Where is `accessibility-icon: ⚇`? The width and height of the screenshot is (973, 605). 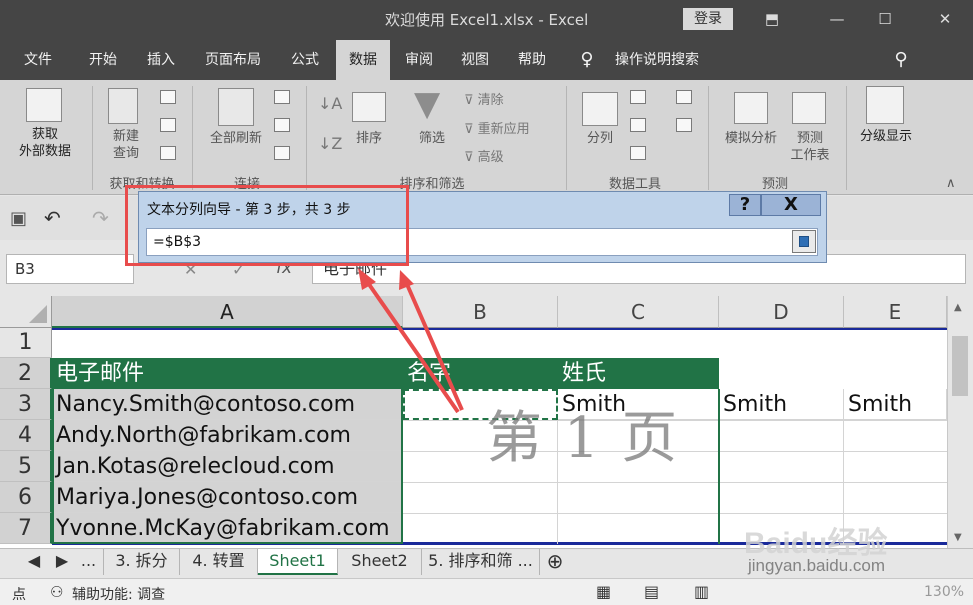
accessibility-icon: ⚇ is located at coordinates (57, 592).